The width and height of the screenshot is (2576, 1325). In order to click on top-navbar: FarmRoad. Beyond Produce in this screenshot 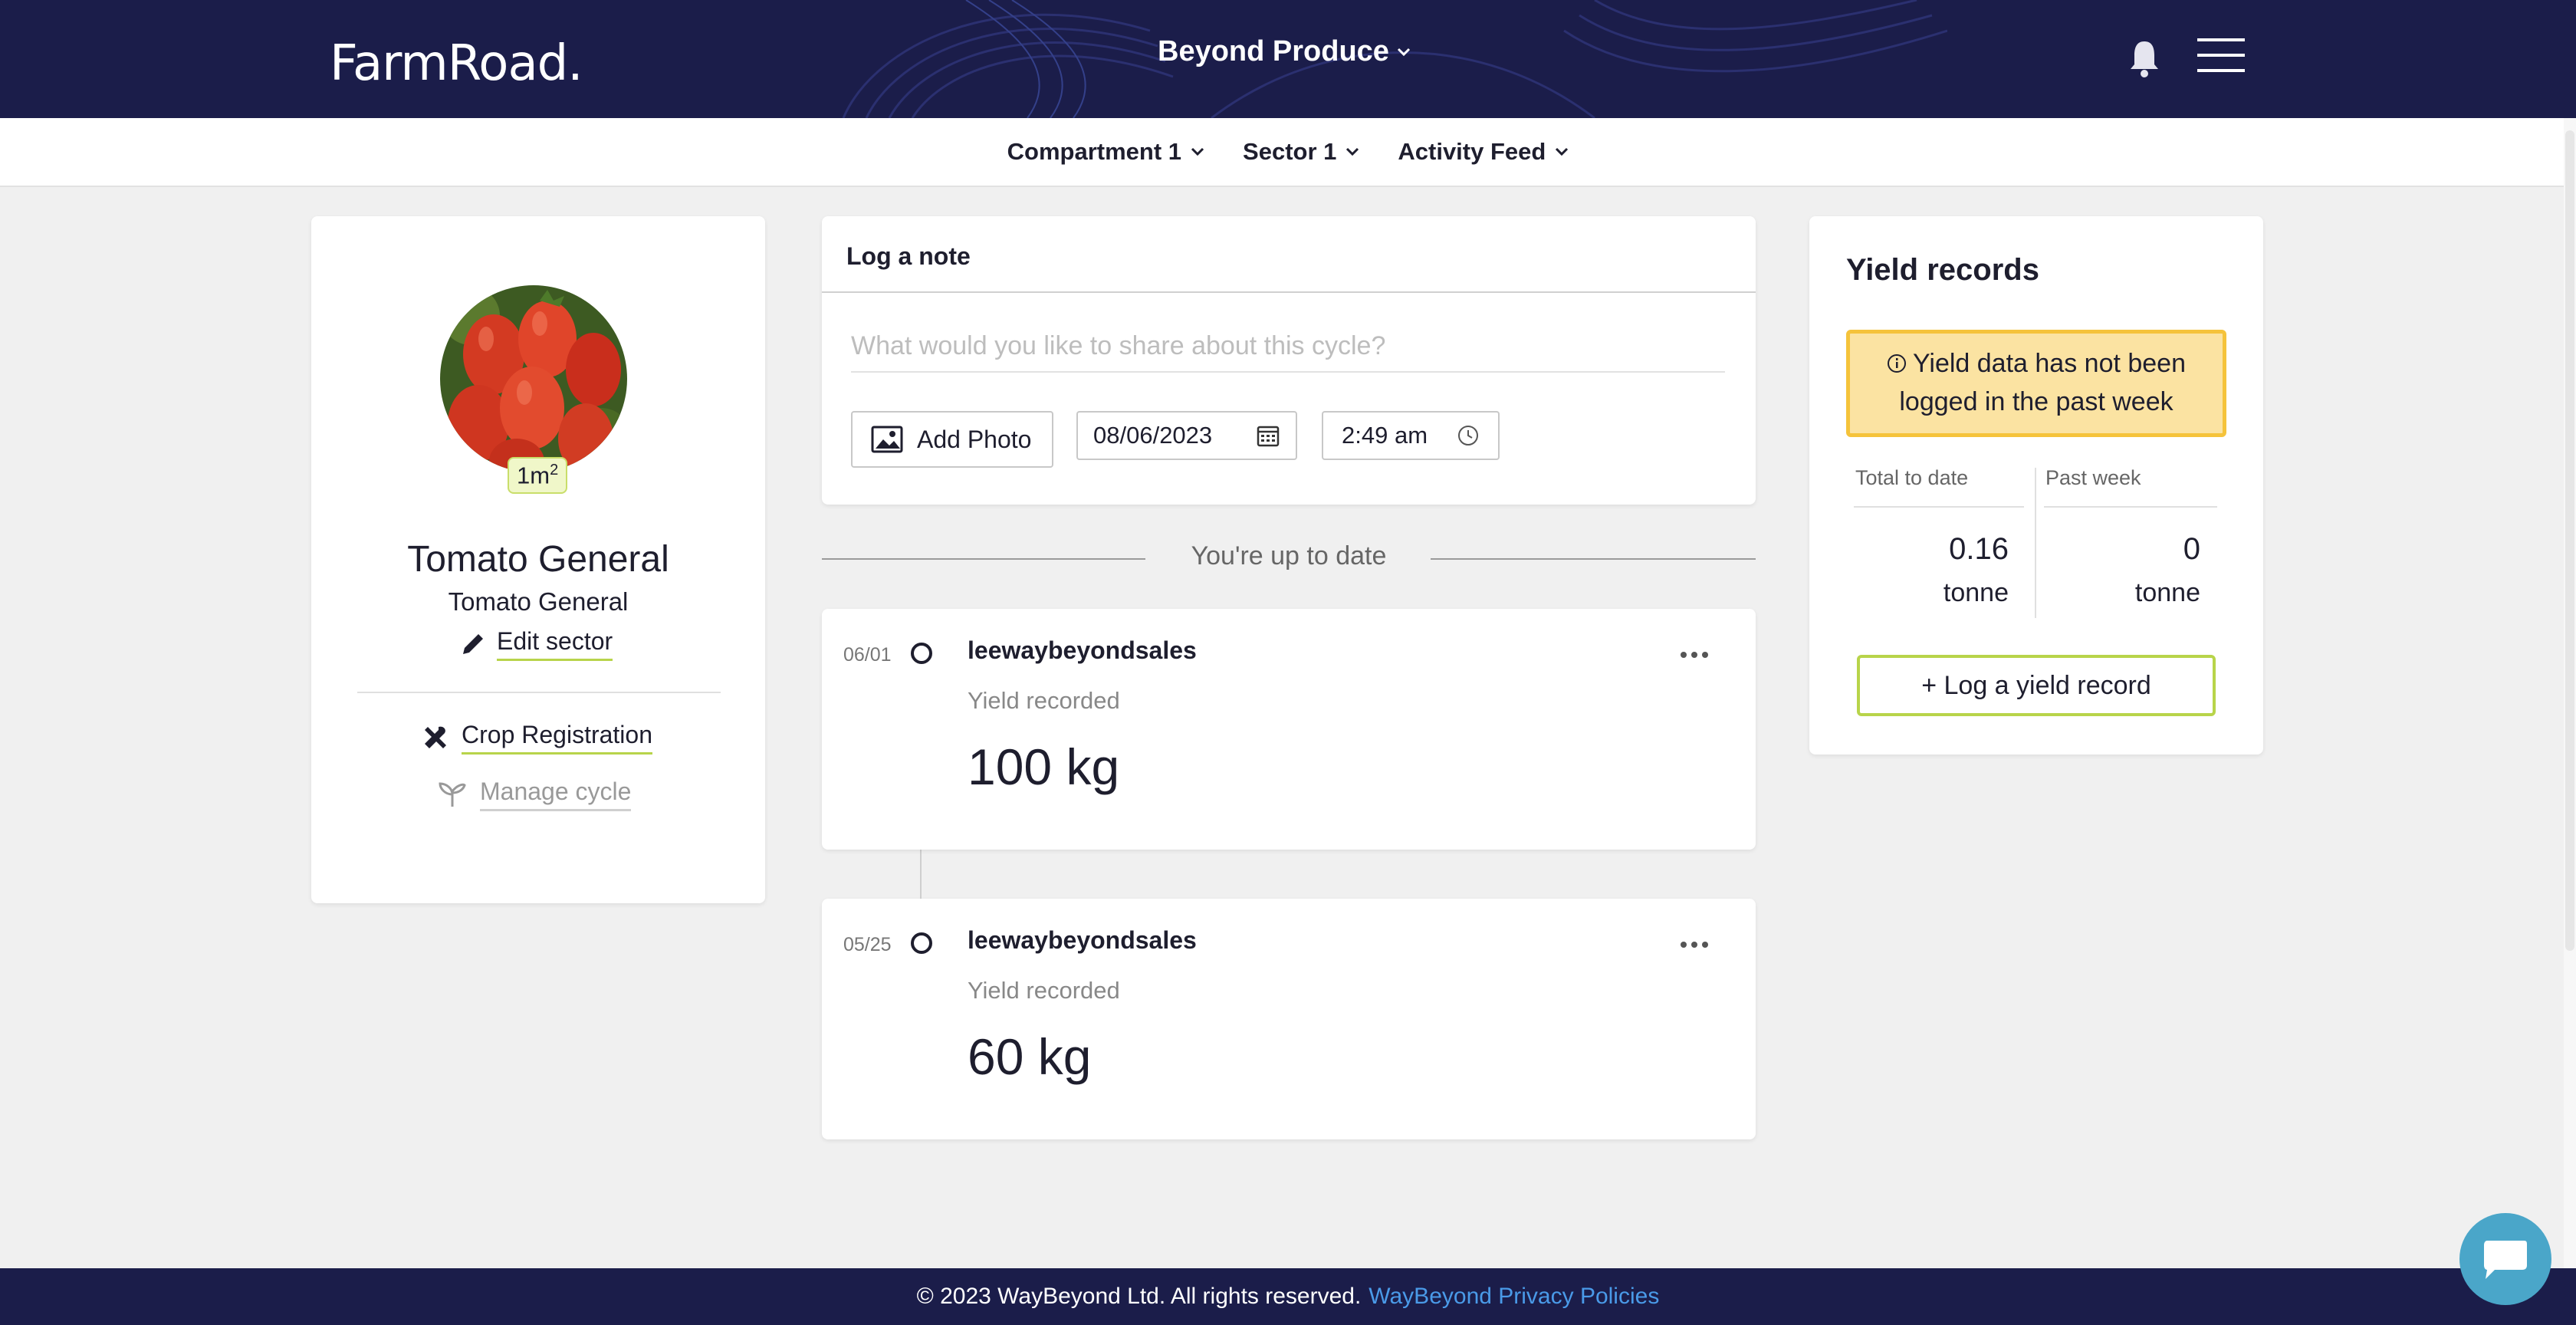, I will do `click(1288, 59)`.